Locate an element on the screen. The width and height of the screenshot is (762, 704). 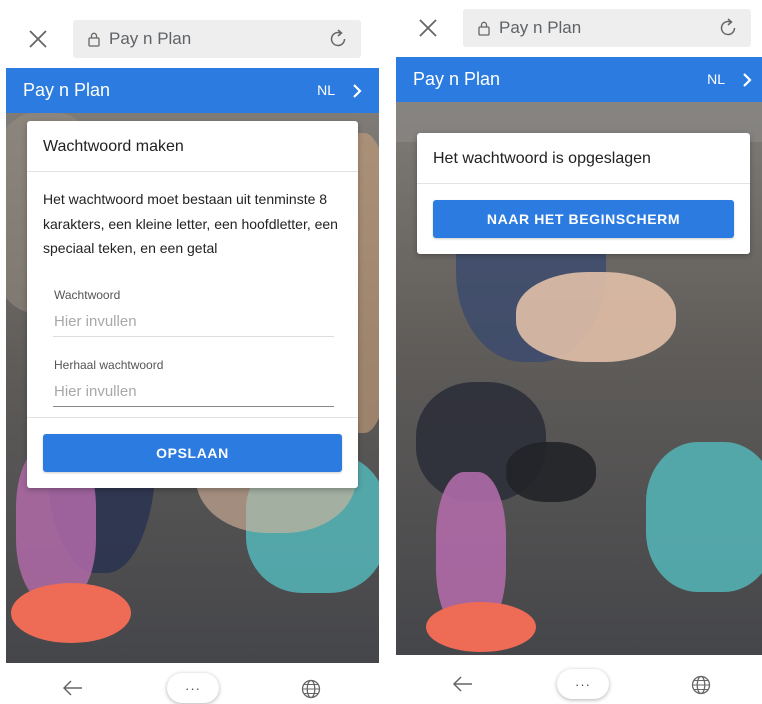
repeat-password-input is located at coordinates (193, 391).